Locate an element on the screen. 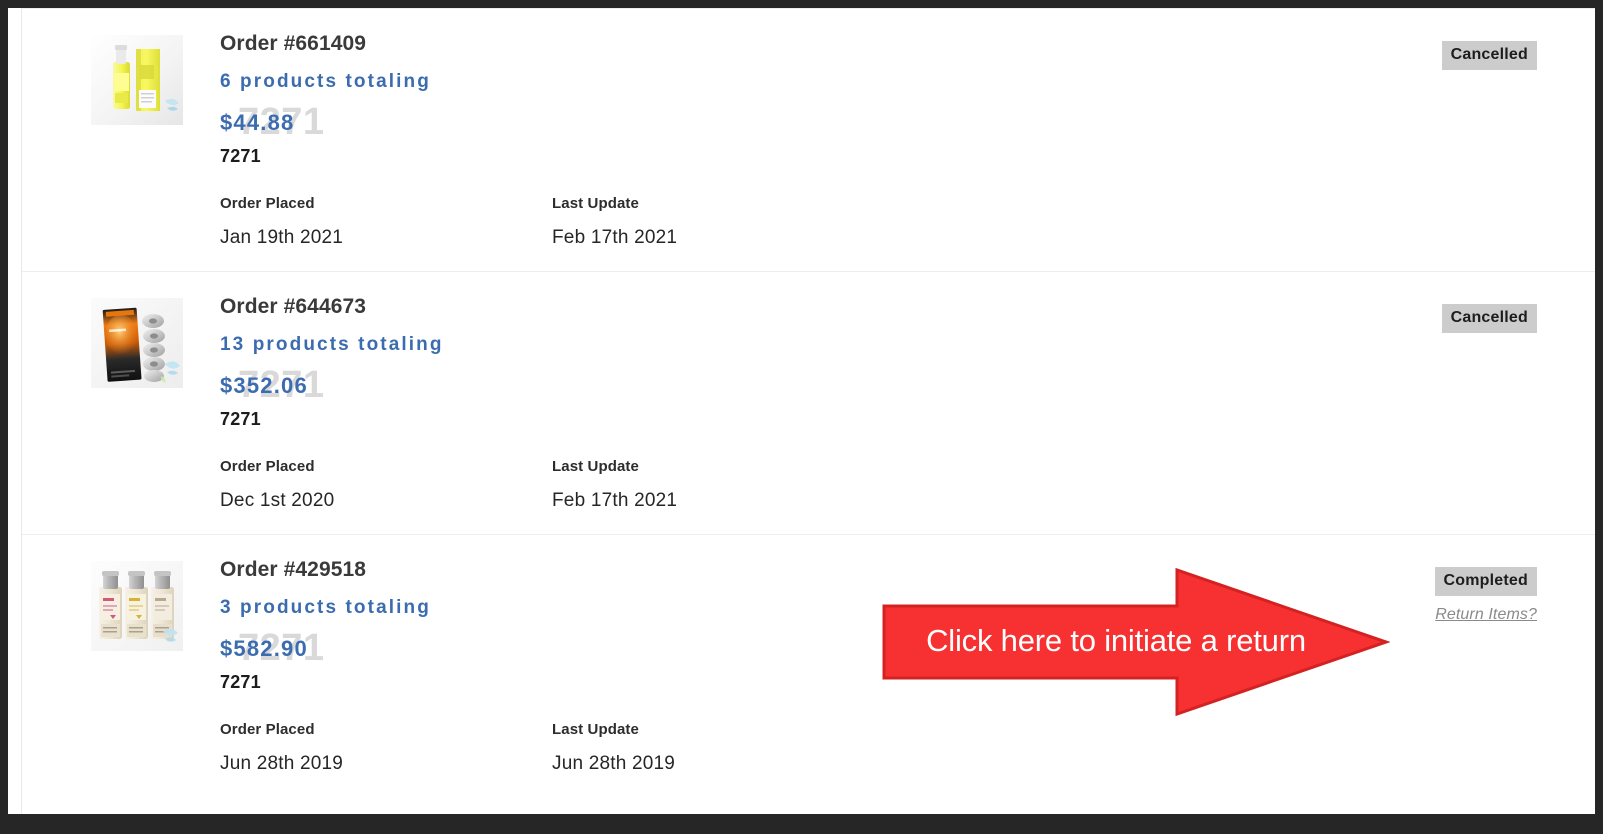  order-products-count: 13 products totaling is located at coordinates (770, 345).